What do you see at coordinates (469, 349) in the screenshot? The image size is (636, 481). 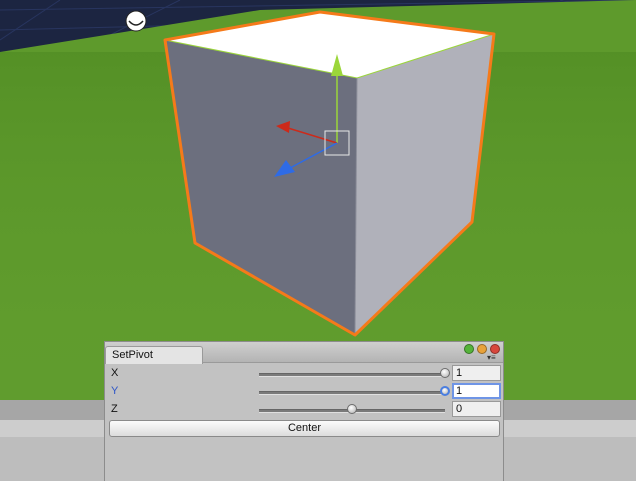 I see `minimize-button` at bounding box center [469, 349].